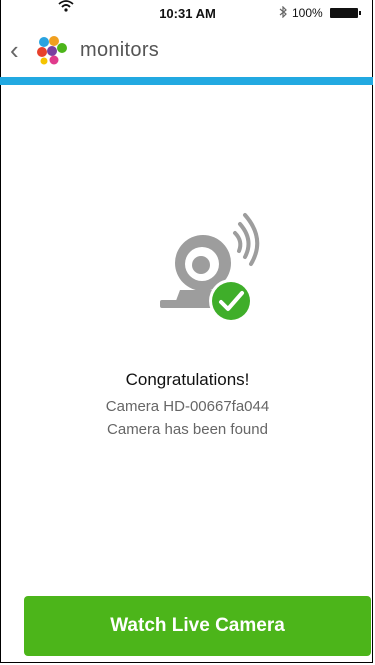 This screenshot has width=375, height=665. What do you see at coordinates (187, 379) in the screenshot?
I see `success-title: Congratulations!` at bounding box center [187, 379].